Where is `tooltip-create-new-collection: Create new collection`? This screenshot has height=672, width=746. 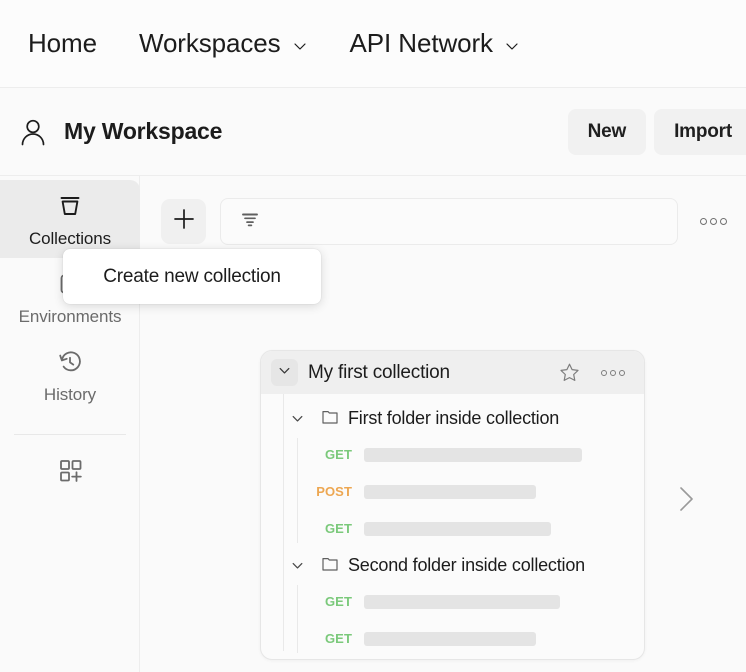 tooltip-create-new-collection: Create new collection is located at coordinates (192, 276).